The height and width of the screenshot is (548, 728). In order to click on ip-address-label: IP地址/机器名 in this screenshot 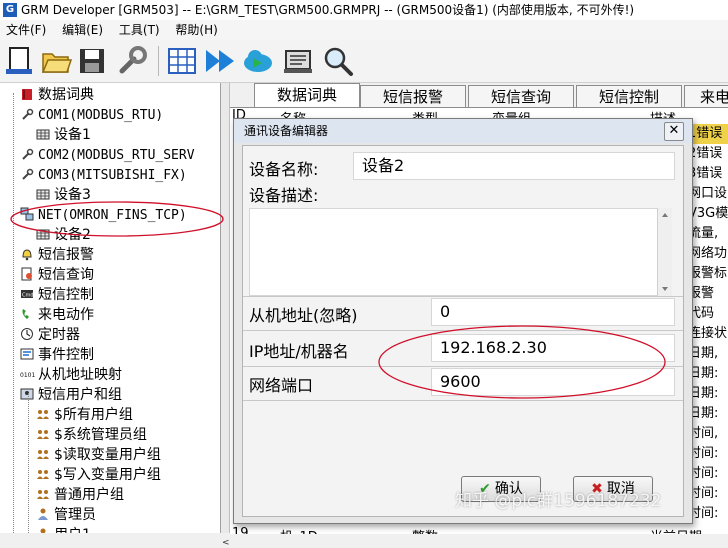, I will do `click(299, 351)`.